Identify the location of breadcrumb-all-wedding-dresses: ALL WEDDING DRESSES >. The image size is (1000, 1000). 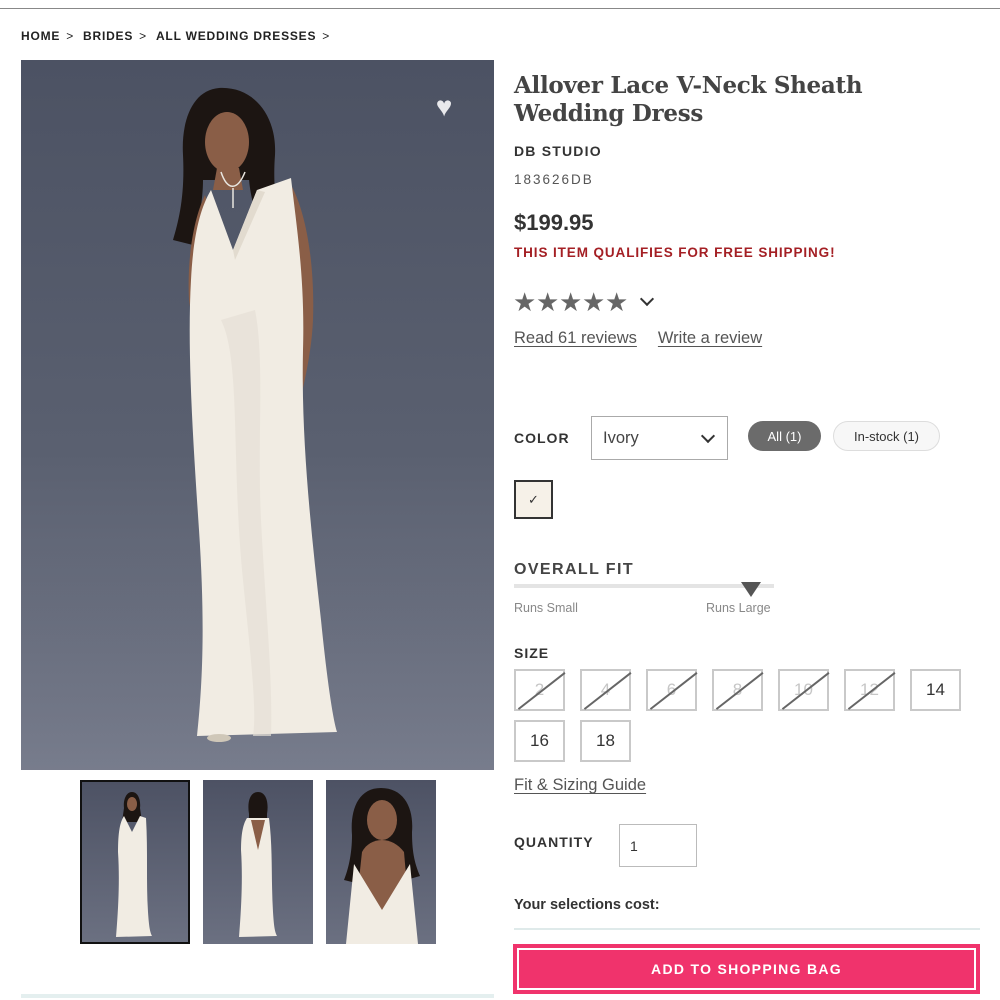
(247, 36).